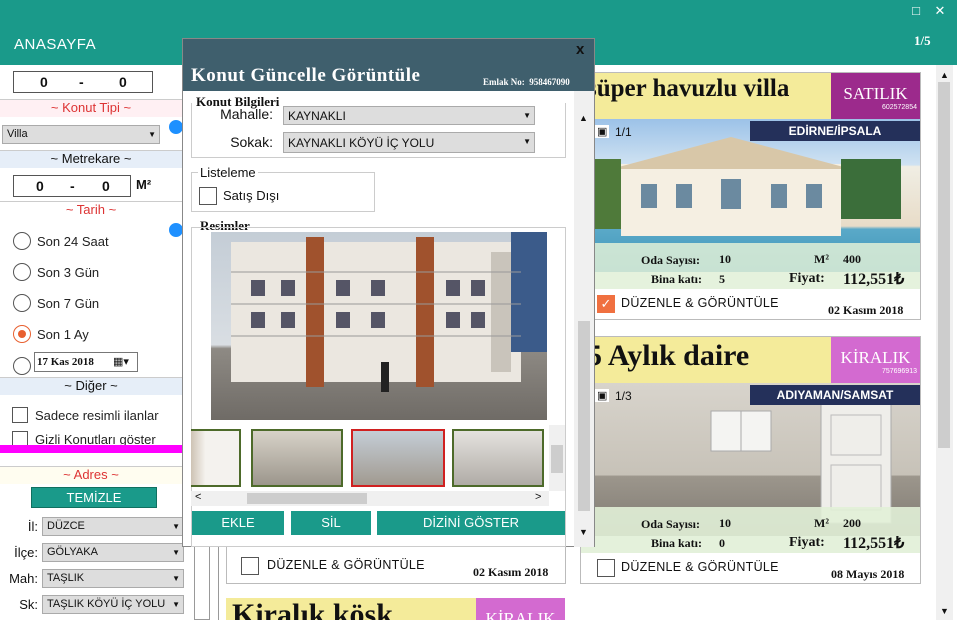 This screenshot has width=957, height=630. Describe the element at coordinates (677, 279) in the screenshot. I see `kat-label: Bina katı:` at that location.